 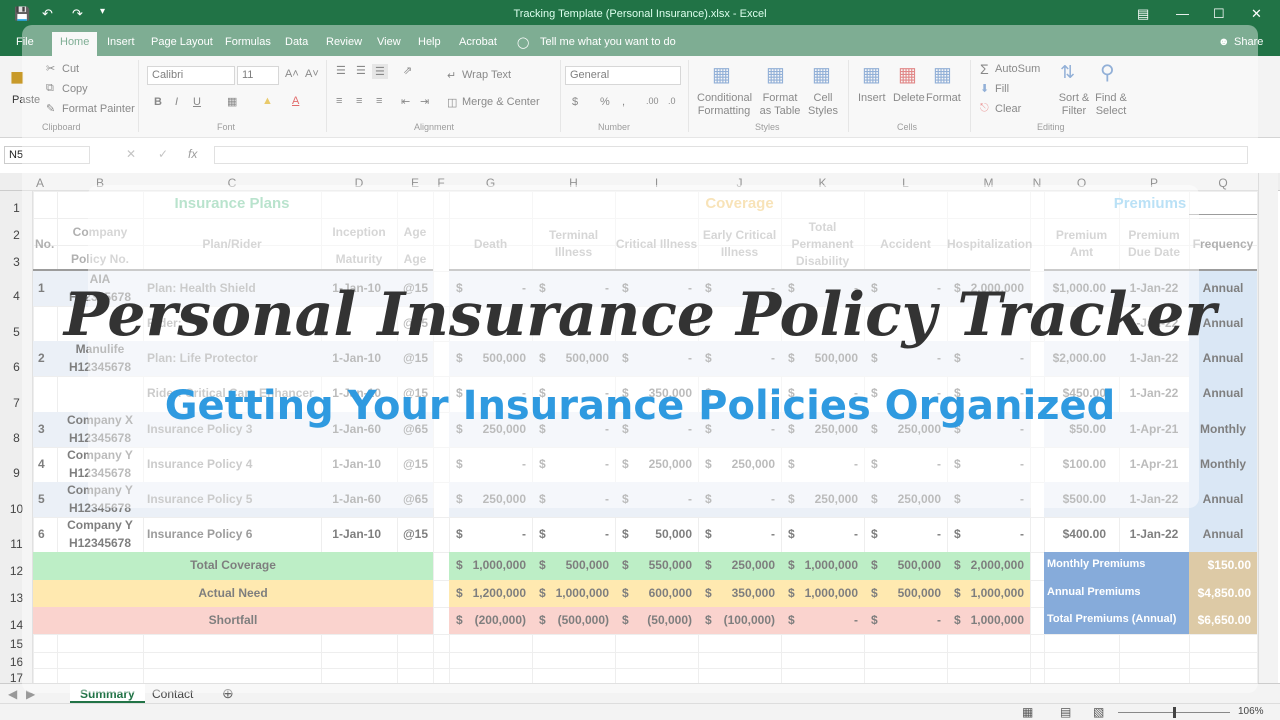 What do you see at coordinates (1251, 711) in the screenshot?
I see `zoom-level: 106%` at bounding box center [1251, 711].